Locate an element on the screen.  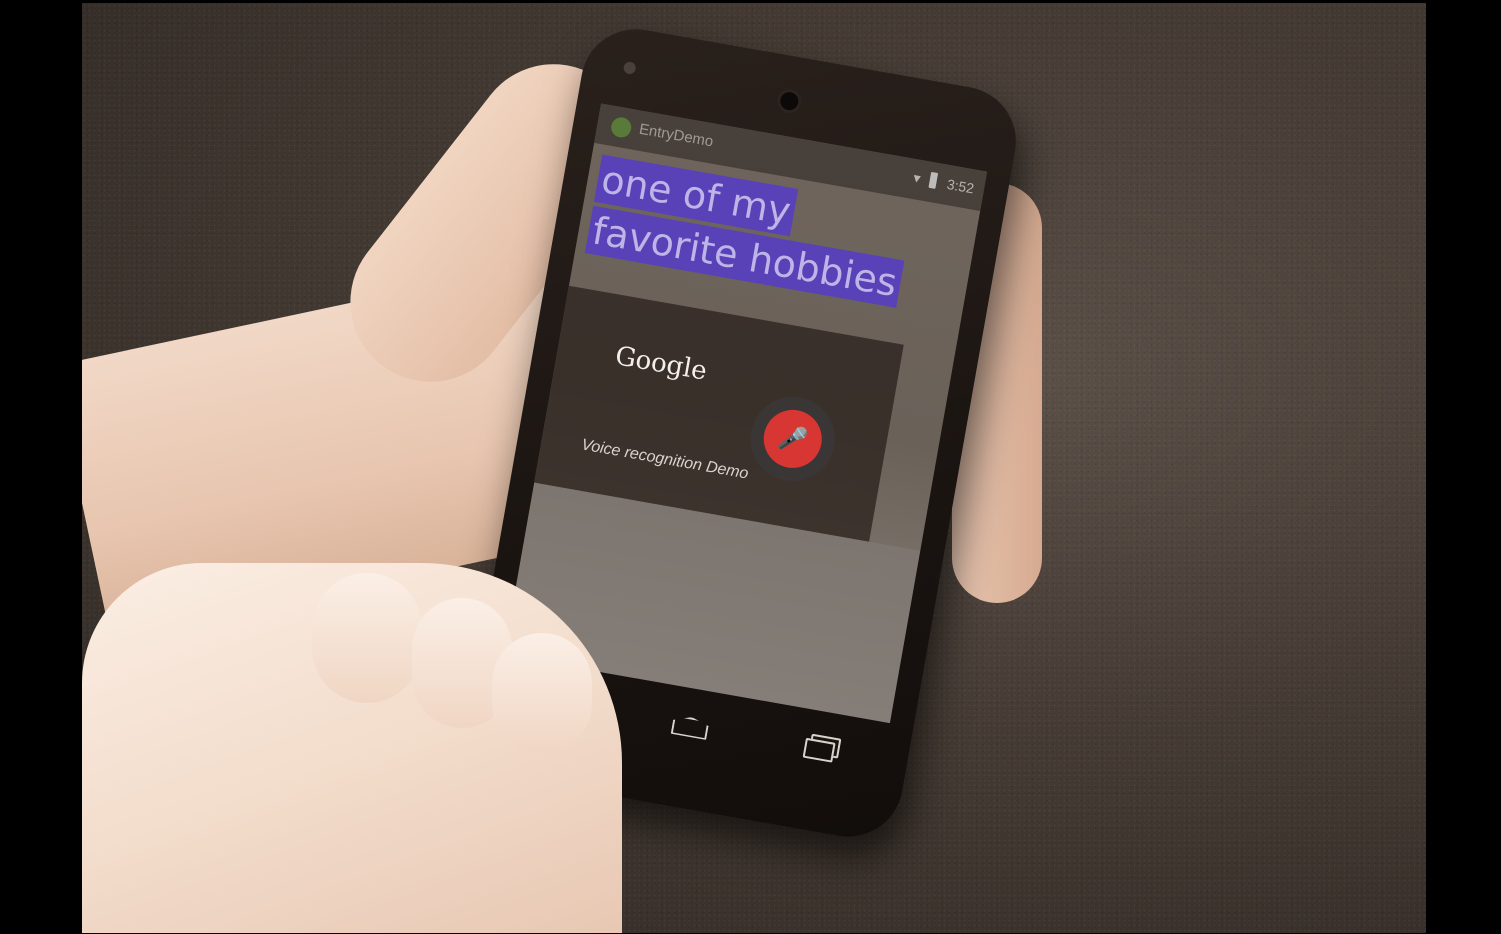
battery-icon is located at coordinates (933, 180).